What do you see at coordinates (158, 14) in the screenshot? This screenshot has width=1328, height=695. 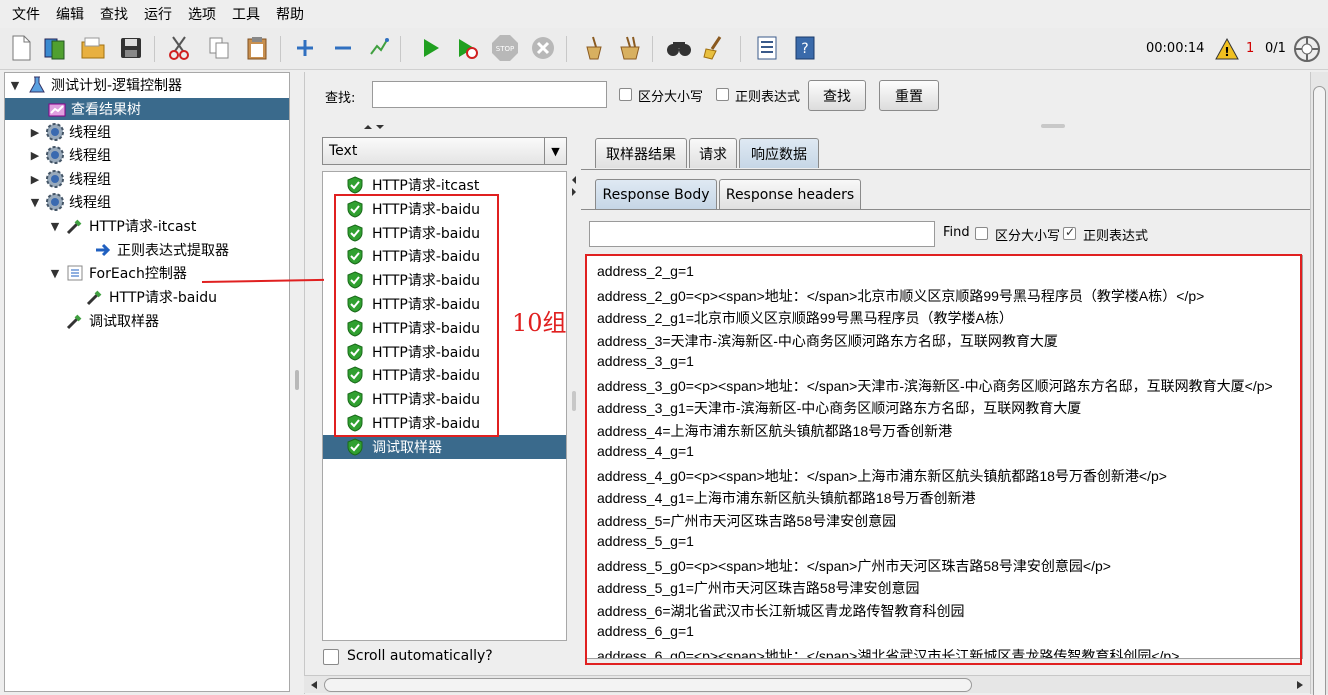 I see `menu-run: 运行` at bounding box center [158, 14].